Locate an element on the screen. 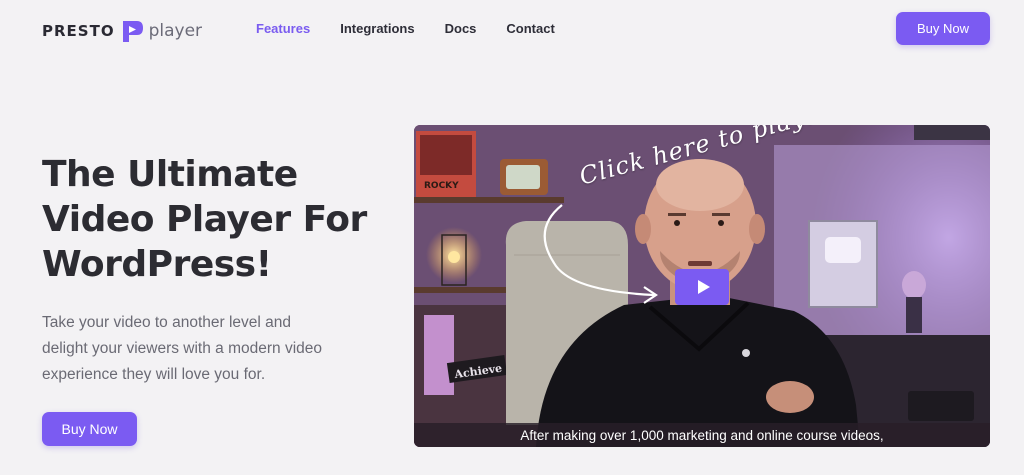  presto-player-logo: PRESTO player is located at coordinates (122, 31).